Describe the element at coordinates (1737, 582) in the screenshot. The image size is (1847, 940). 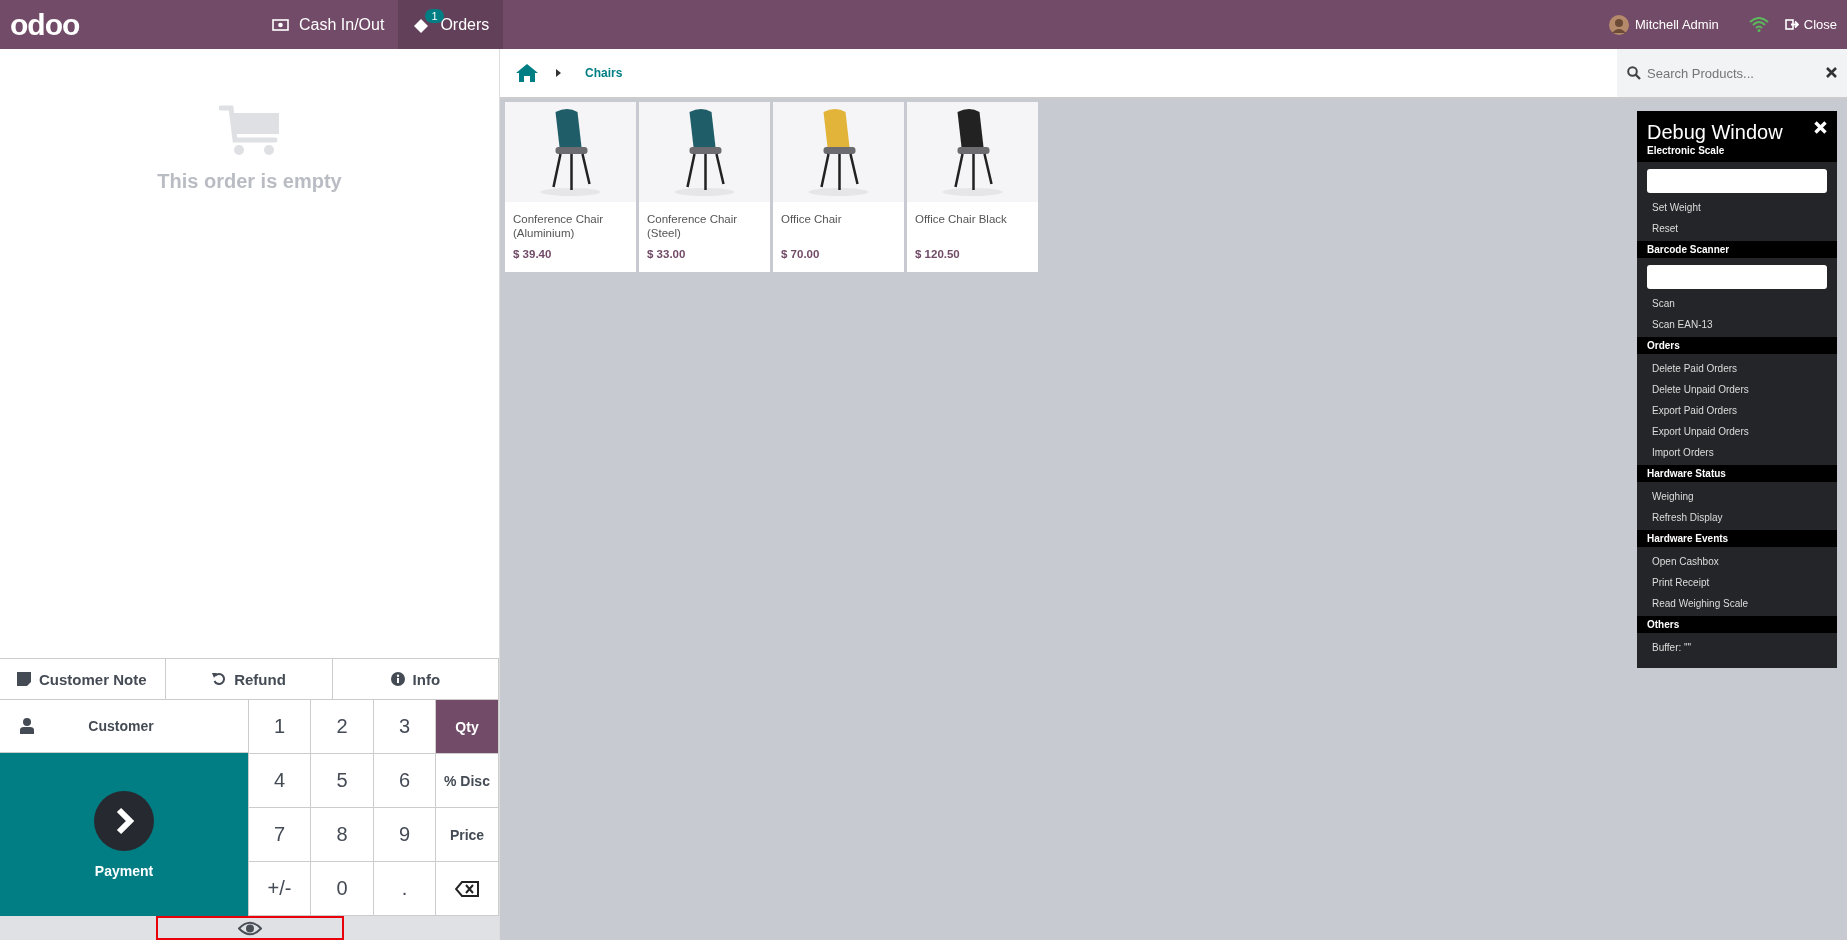
I see `debug-action: Print Receipt` at that location.